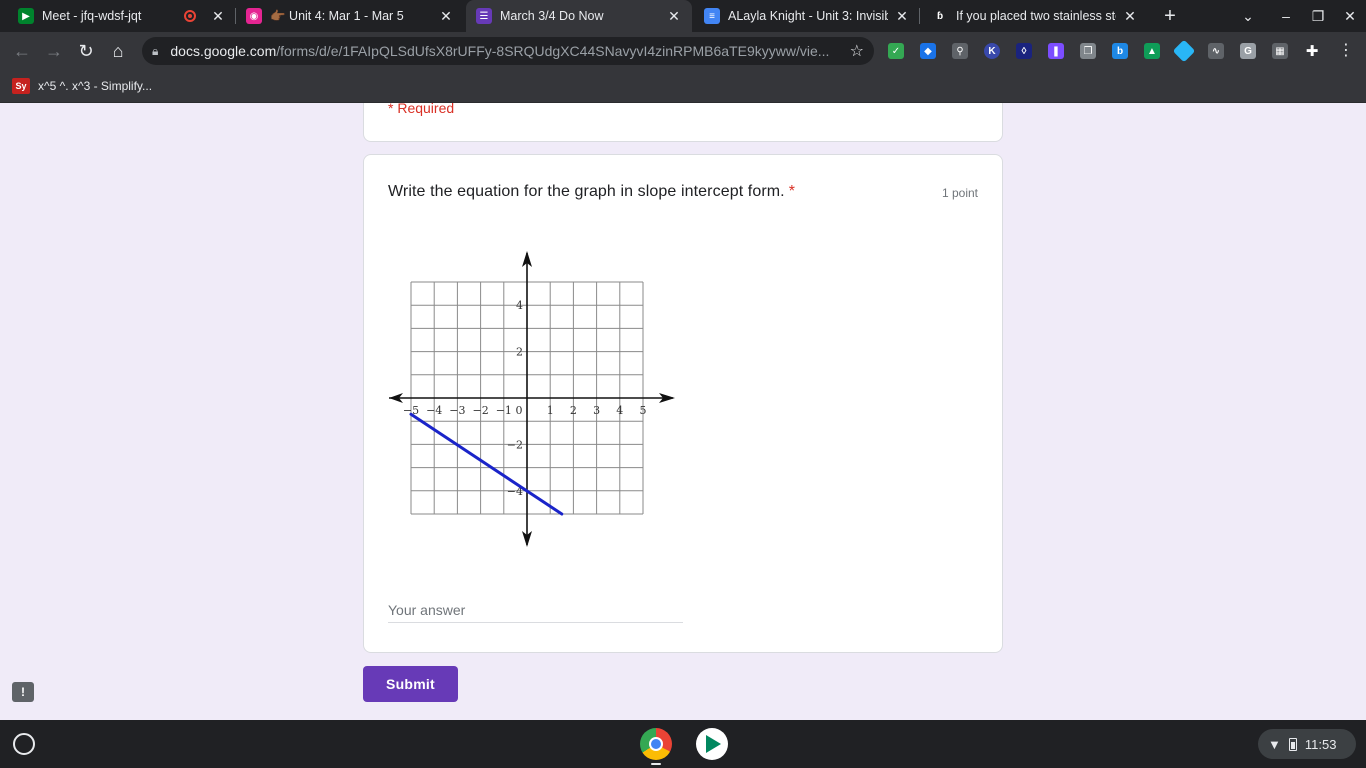 The width and height of the screenshot is (1366, 768). I want to click on tab-search-icon: ⌄, so click(1248, 16).